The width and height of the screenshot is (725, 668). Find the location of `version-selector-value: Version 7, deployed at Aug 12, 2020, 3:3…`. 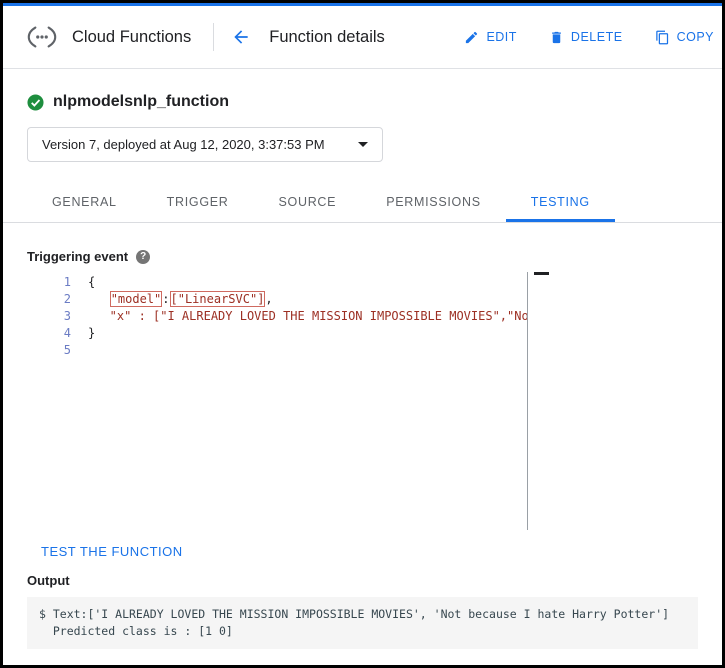

version-selector-value: Version 7, deployed at Aug 12, 2020, 3:3… is located at coordinates (183, 144).